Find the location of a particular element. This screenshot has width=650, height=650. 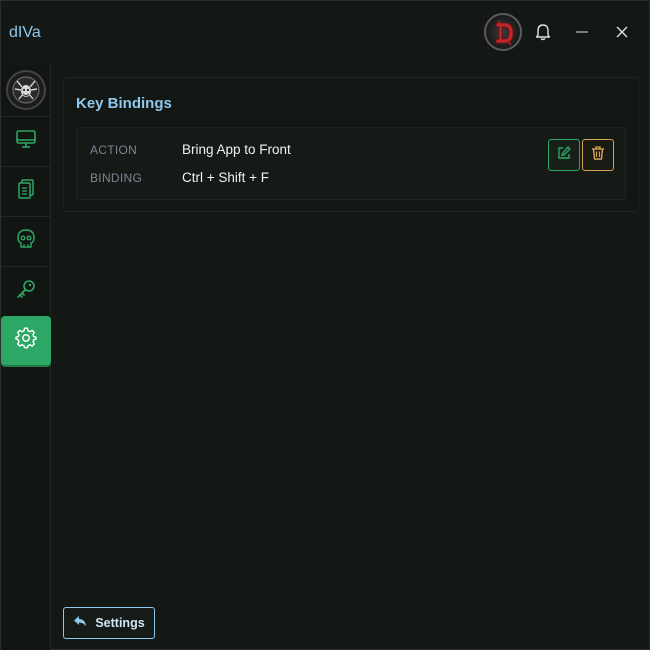

bell-icon is located at coordinates (543, 32).